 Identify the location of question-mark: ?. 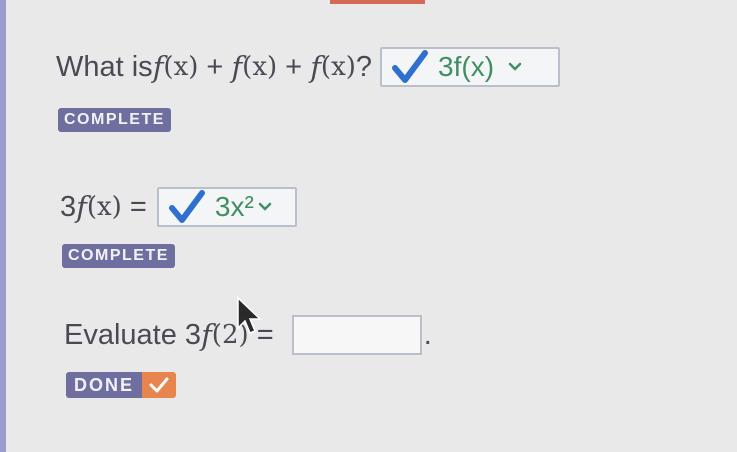
(364, 66).